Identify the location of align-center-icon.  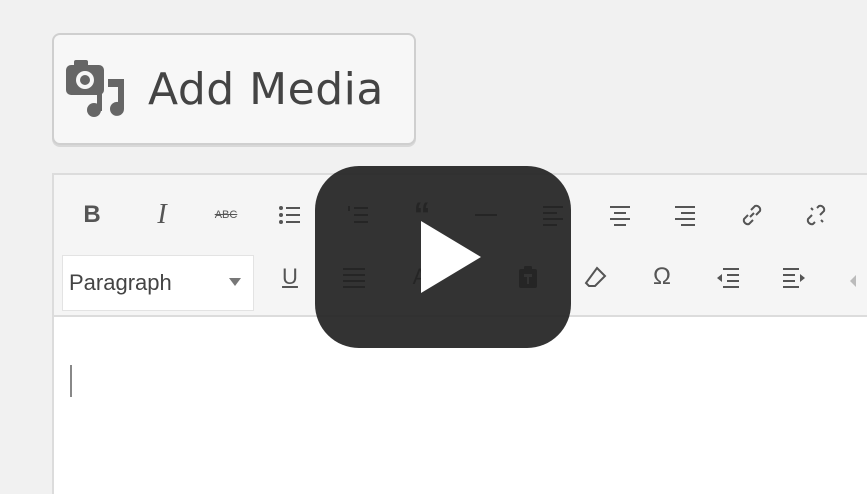
(620, 216).